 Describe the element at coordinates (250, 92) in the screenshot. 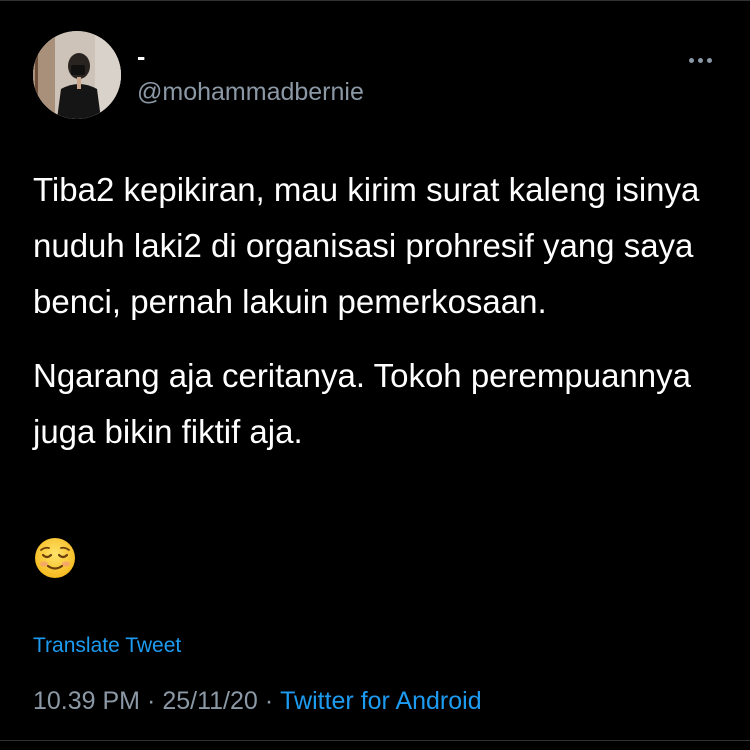

I see `user-handle: @mohammadbernie` at that location.